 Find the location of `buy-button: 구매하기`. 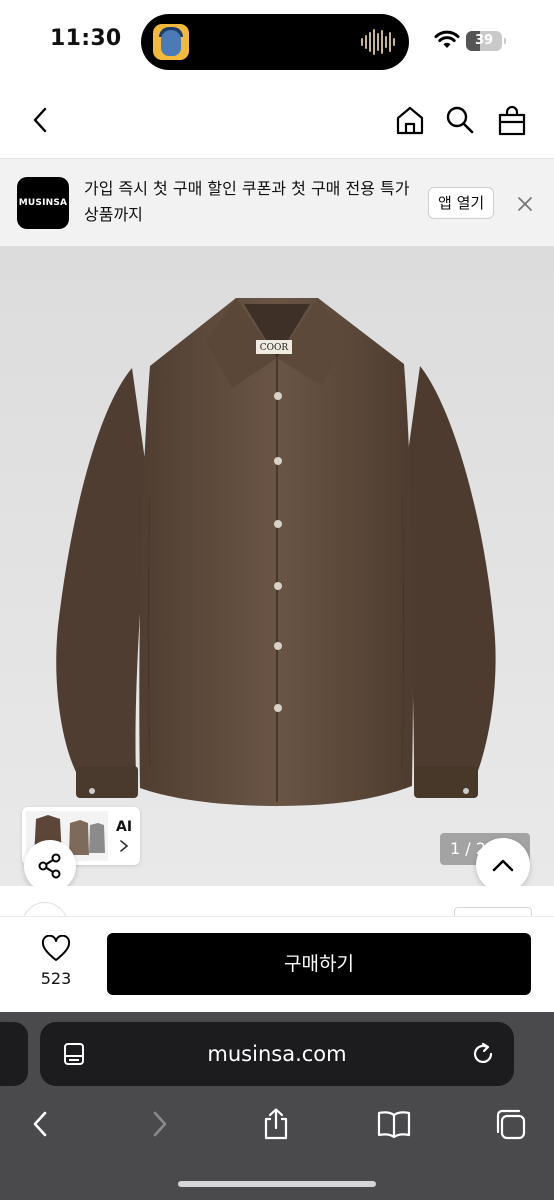

buy-button: 구매하기 is located at coordinates (319, 964).